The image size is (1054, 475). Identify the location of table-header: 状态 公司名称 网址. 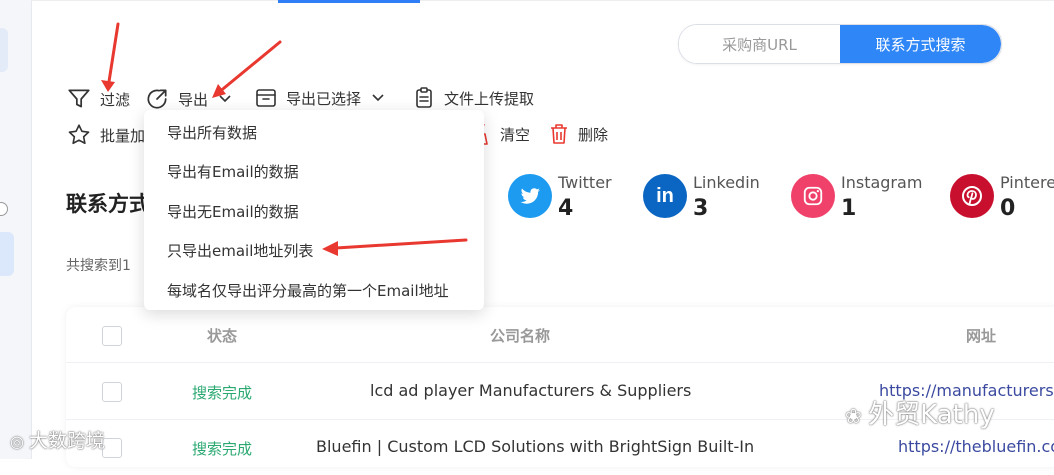
(560, 335).